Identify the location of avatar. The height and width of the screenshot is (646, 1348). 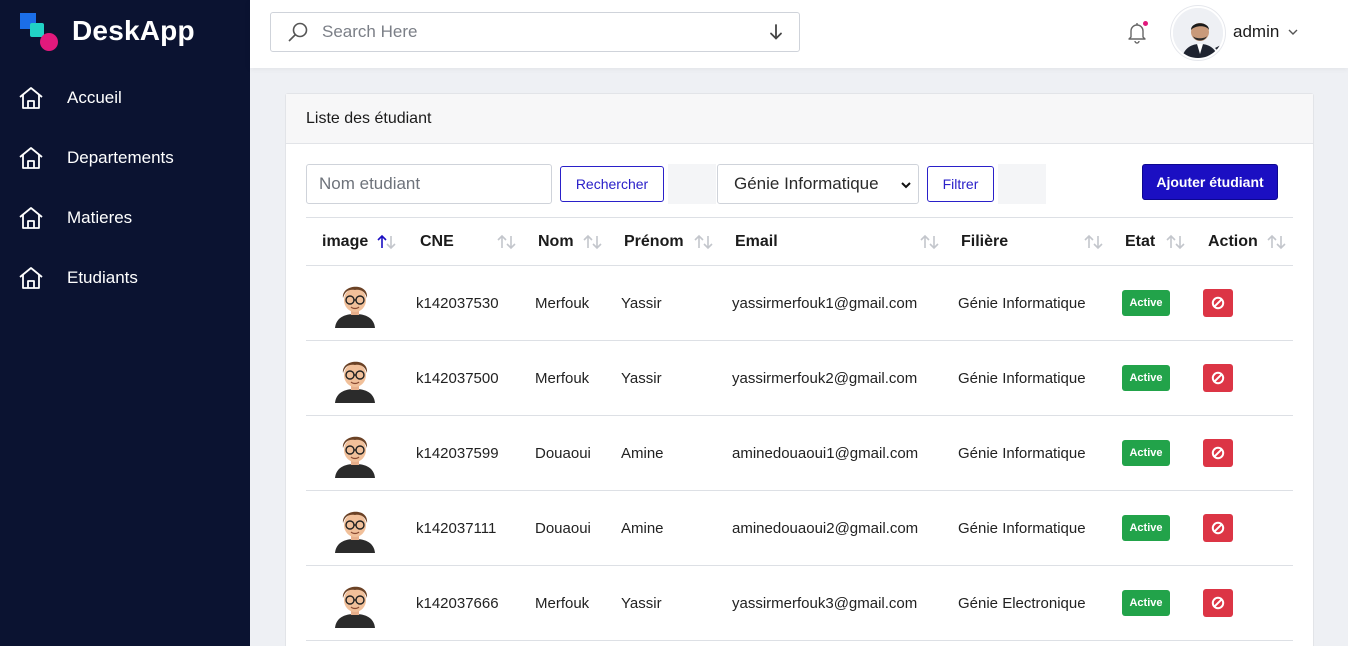
(1198, 33).